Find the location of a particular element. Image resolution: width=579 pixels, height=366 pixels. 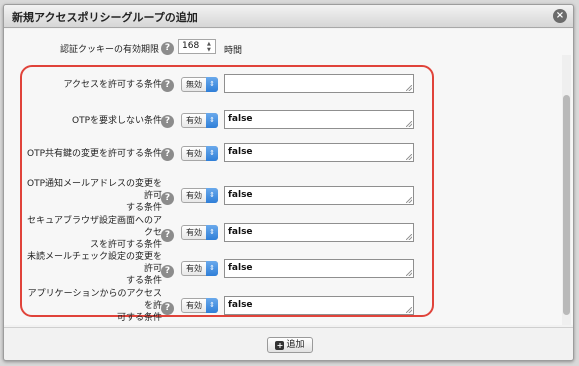

condition-row: OTP通知メールアドレスの変更を許可する条件? 有効 ⇕ false is located at coordinates (282, 195).